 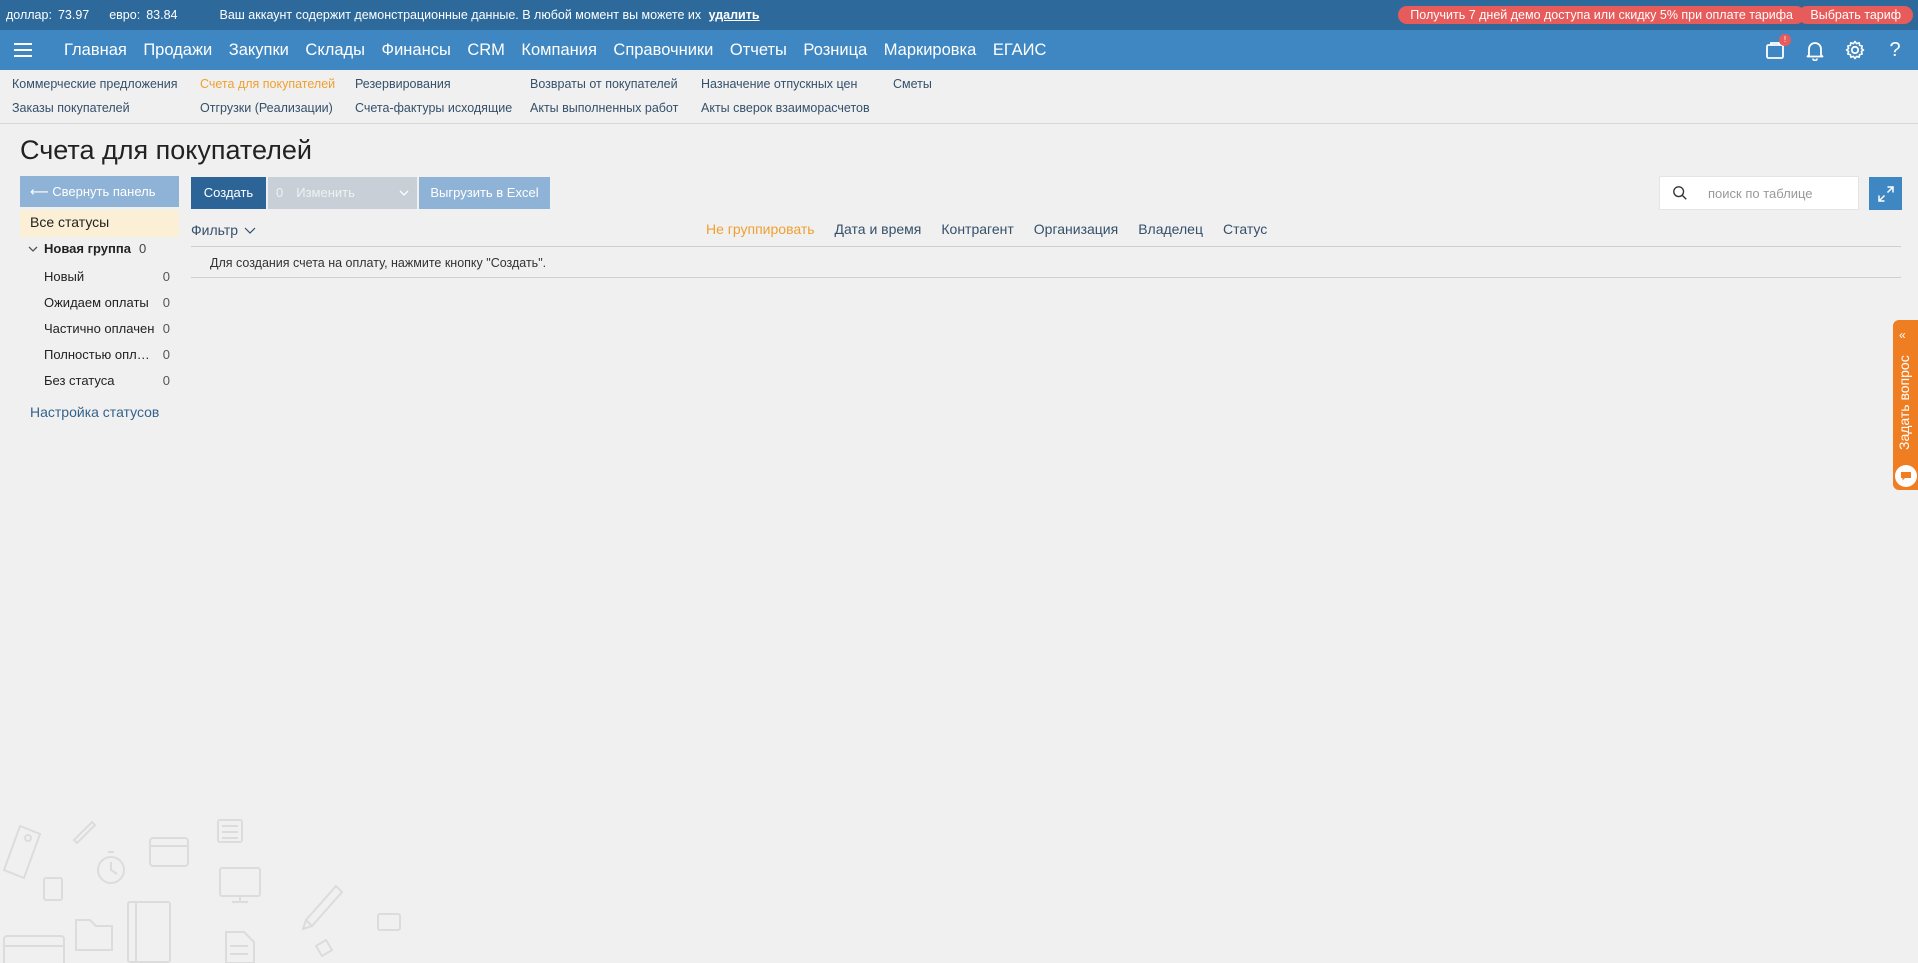 I want to click on subnav-work-acts: Акты выполненных работ, so click(x=604, y=108).